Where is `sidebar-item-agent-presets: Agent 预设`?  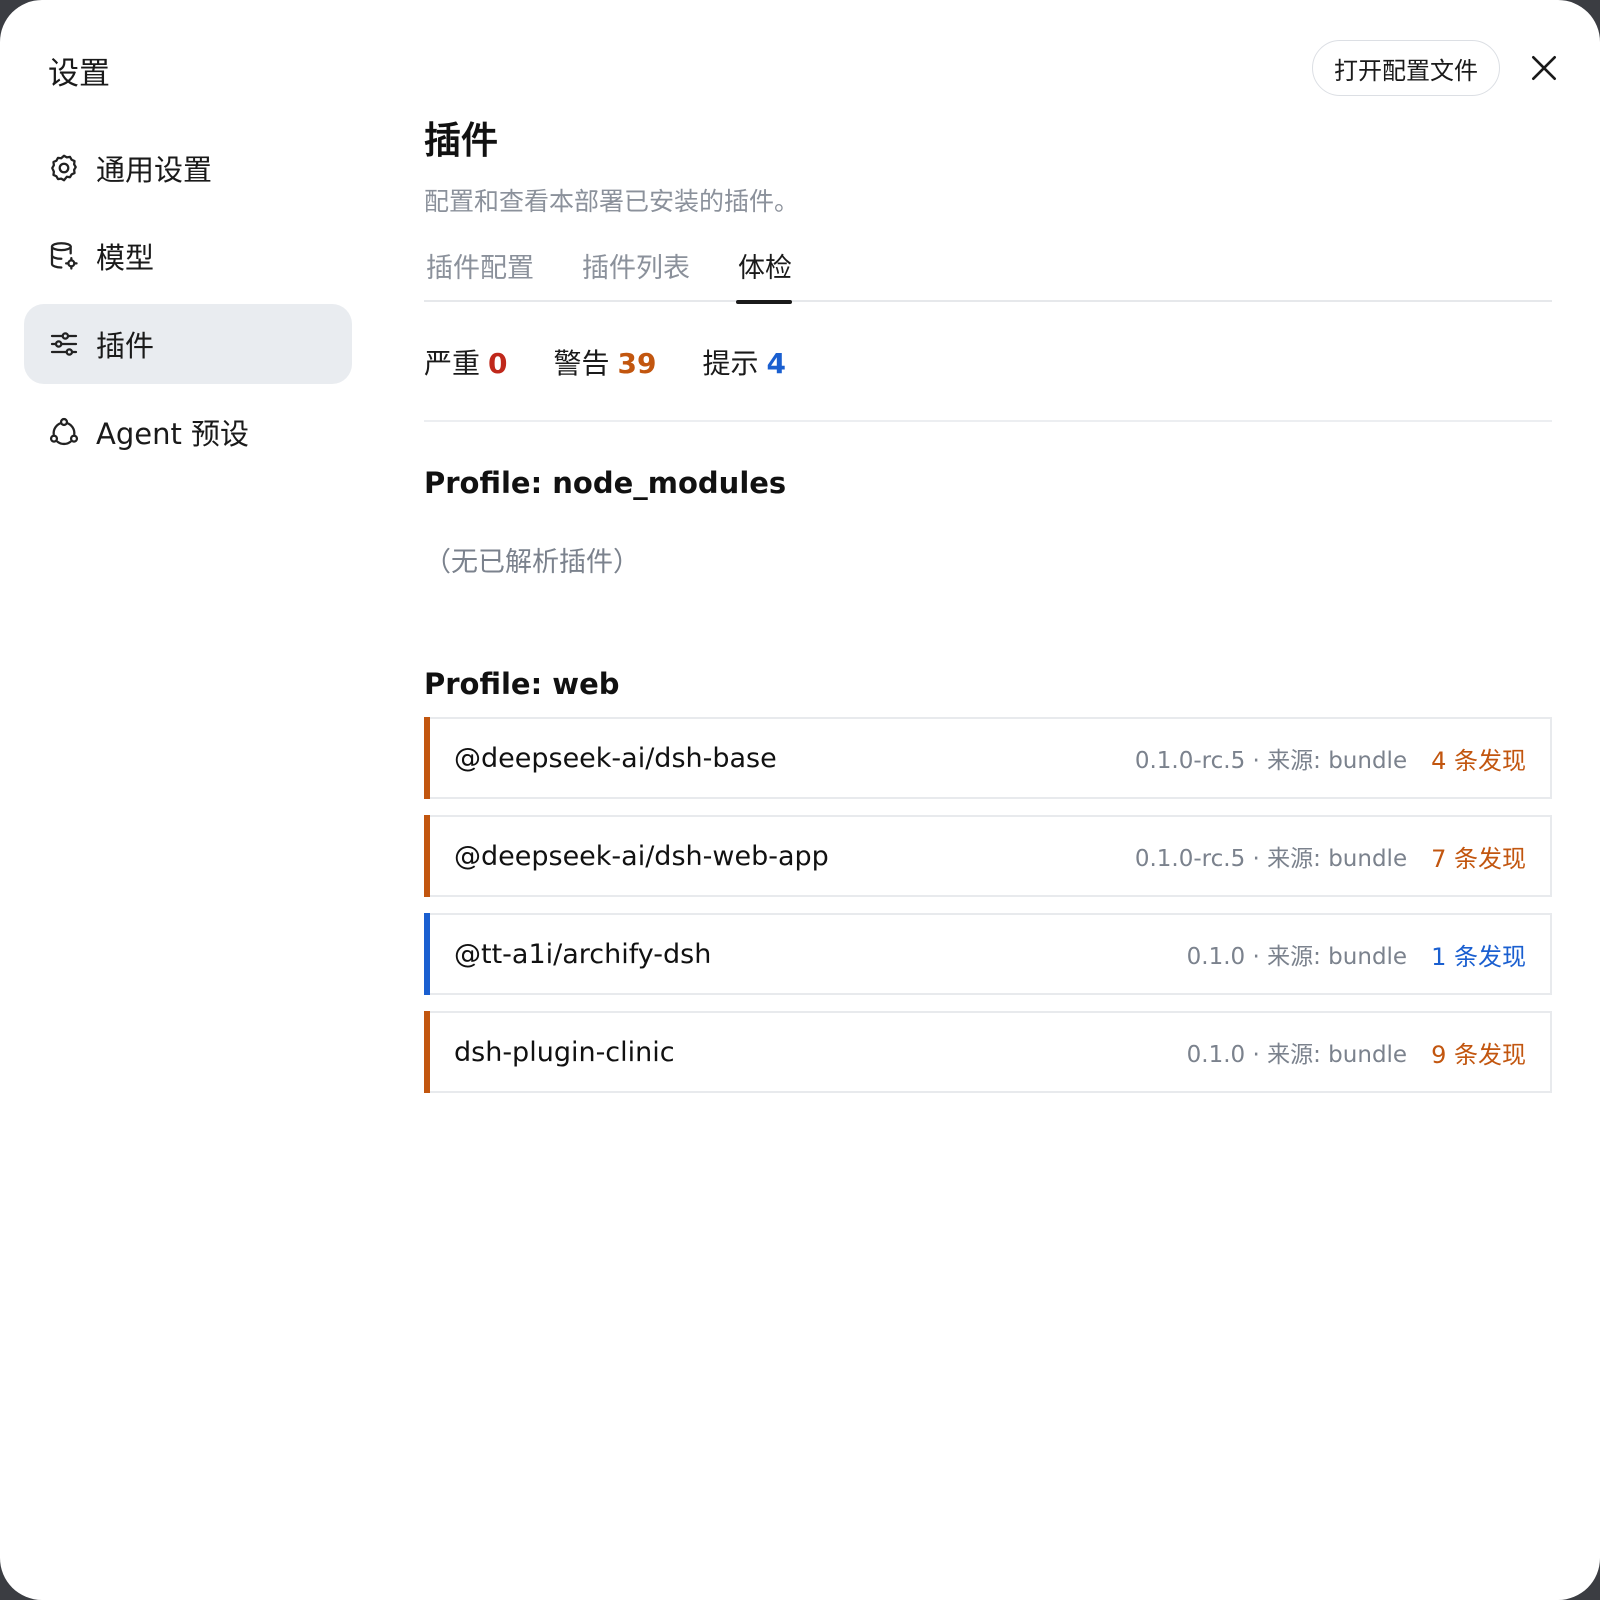
sidebar-item-agent-presets: Agent 预设 is located at coordinates (188, 432).